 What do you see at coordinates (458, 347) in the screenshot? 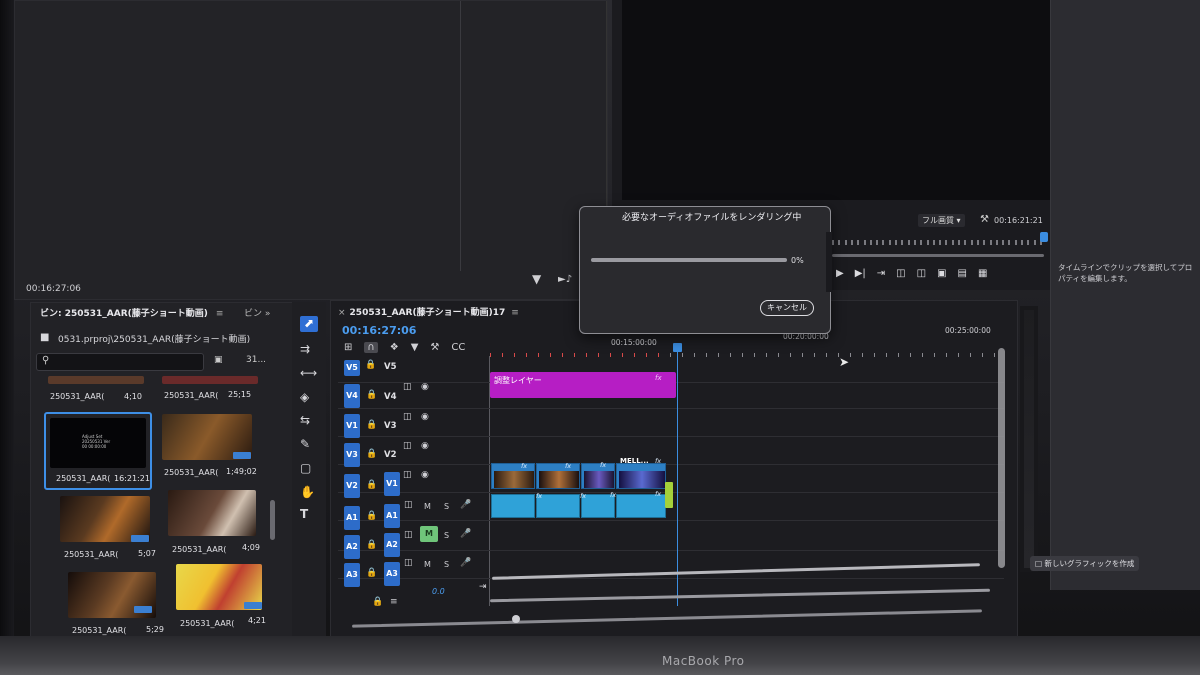
I see `captions-icon: CC` at bounding box center [458, 347].